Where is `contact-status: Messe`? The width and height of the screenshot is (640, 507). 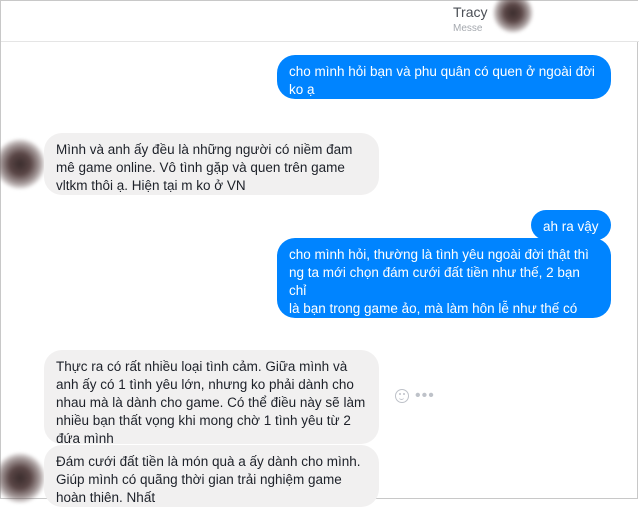
contact-status: Messe is located at coordinates (468, 28).